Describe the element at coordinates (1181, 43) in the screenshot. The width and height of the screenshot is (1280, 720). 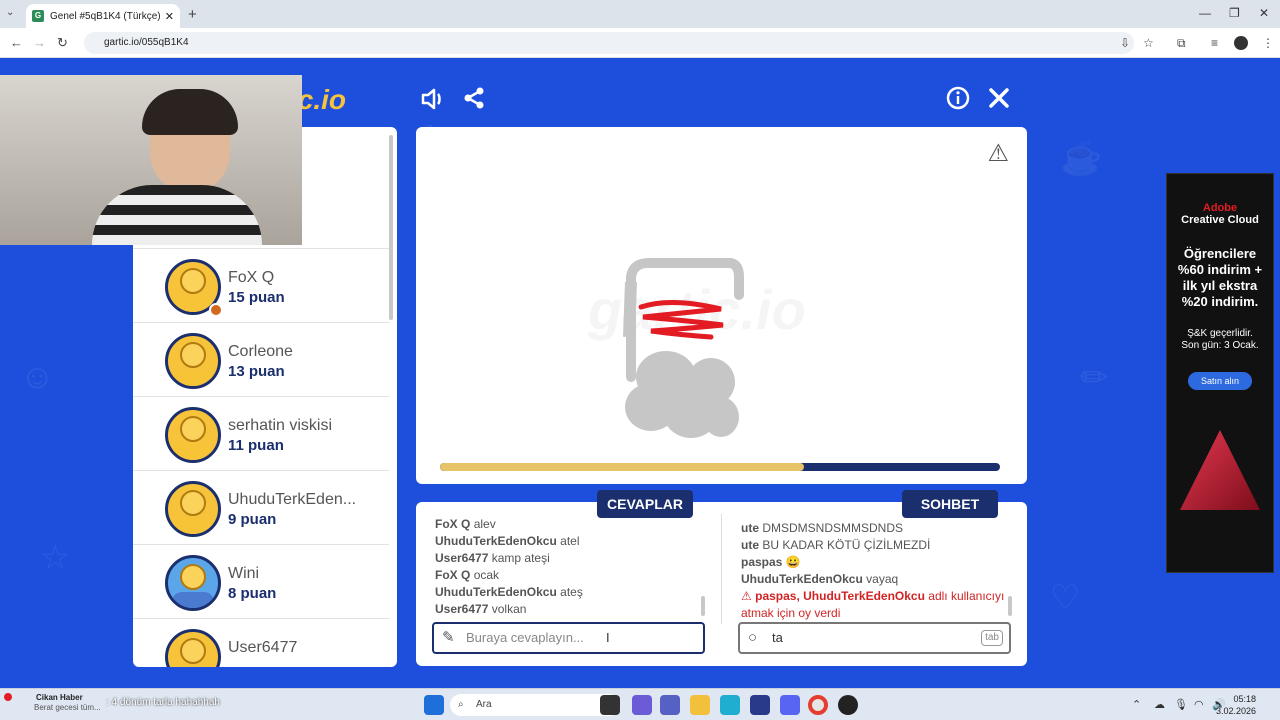
I see `extensions-icon: ⧉` at that location.